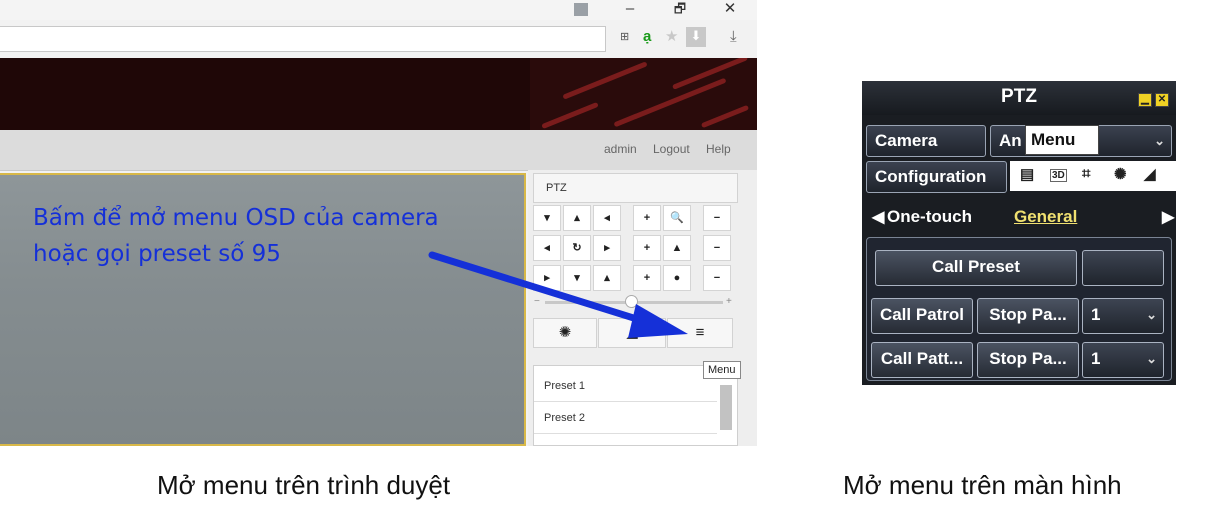  Describe the element at coordinates (878, 217) in the screenshot. I see `tab-prev-arrow-icon: ◀` at that location.